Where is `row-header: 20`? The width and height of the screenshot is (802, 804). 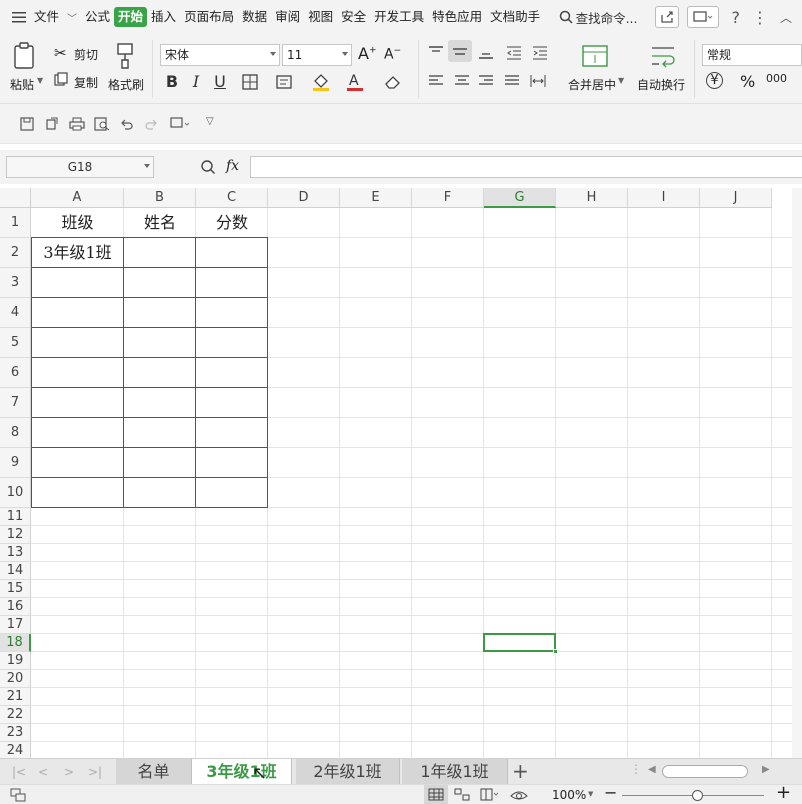
row-header: 20 is located at coordinates (15, 679).